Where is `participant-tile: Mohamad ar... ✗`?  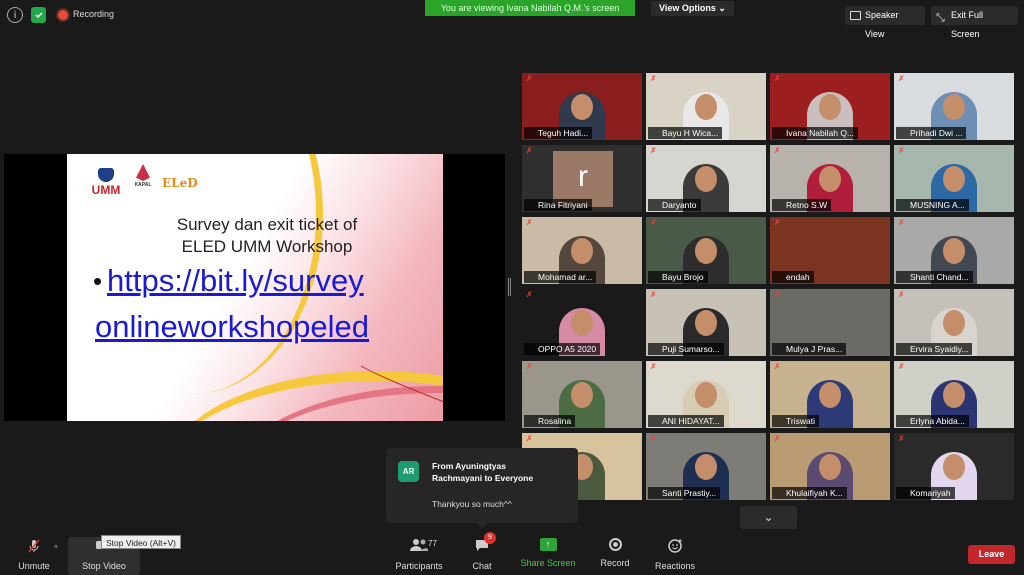 participant-tile: Mohamad ar... ✗ is located at coordinates (582, 250).